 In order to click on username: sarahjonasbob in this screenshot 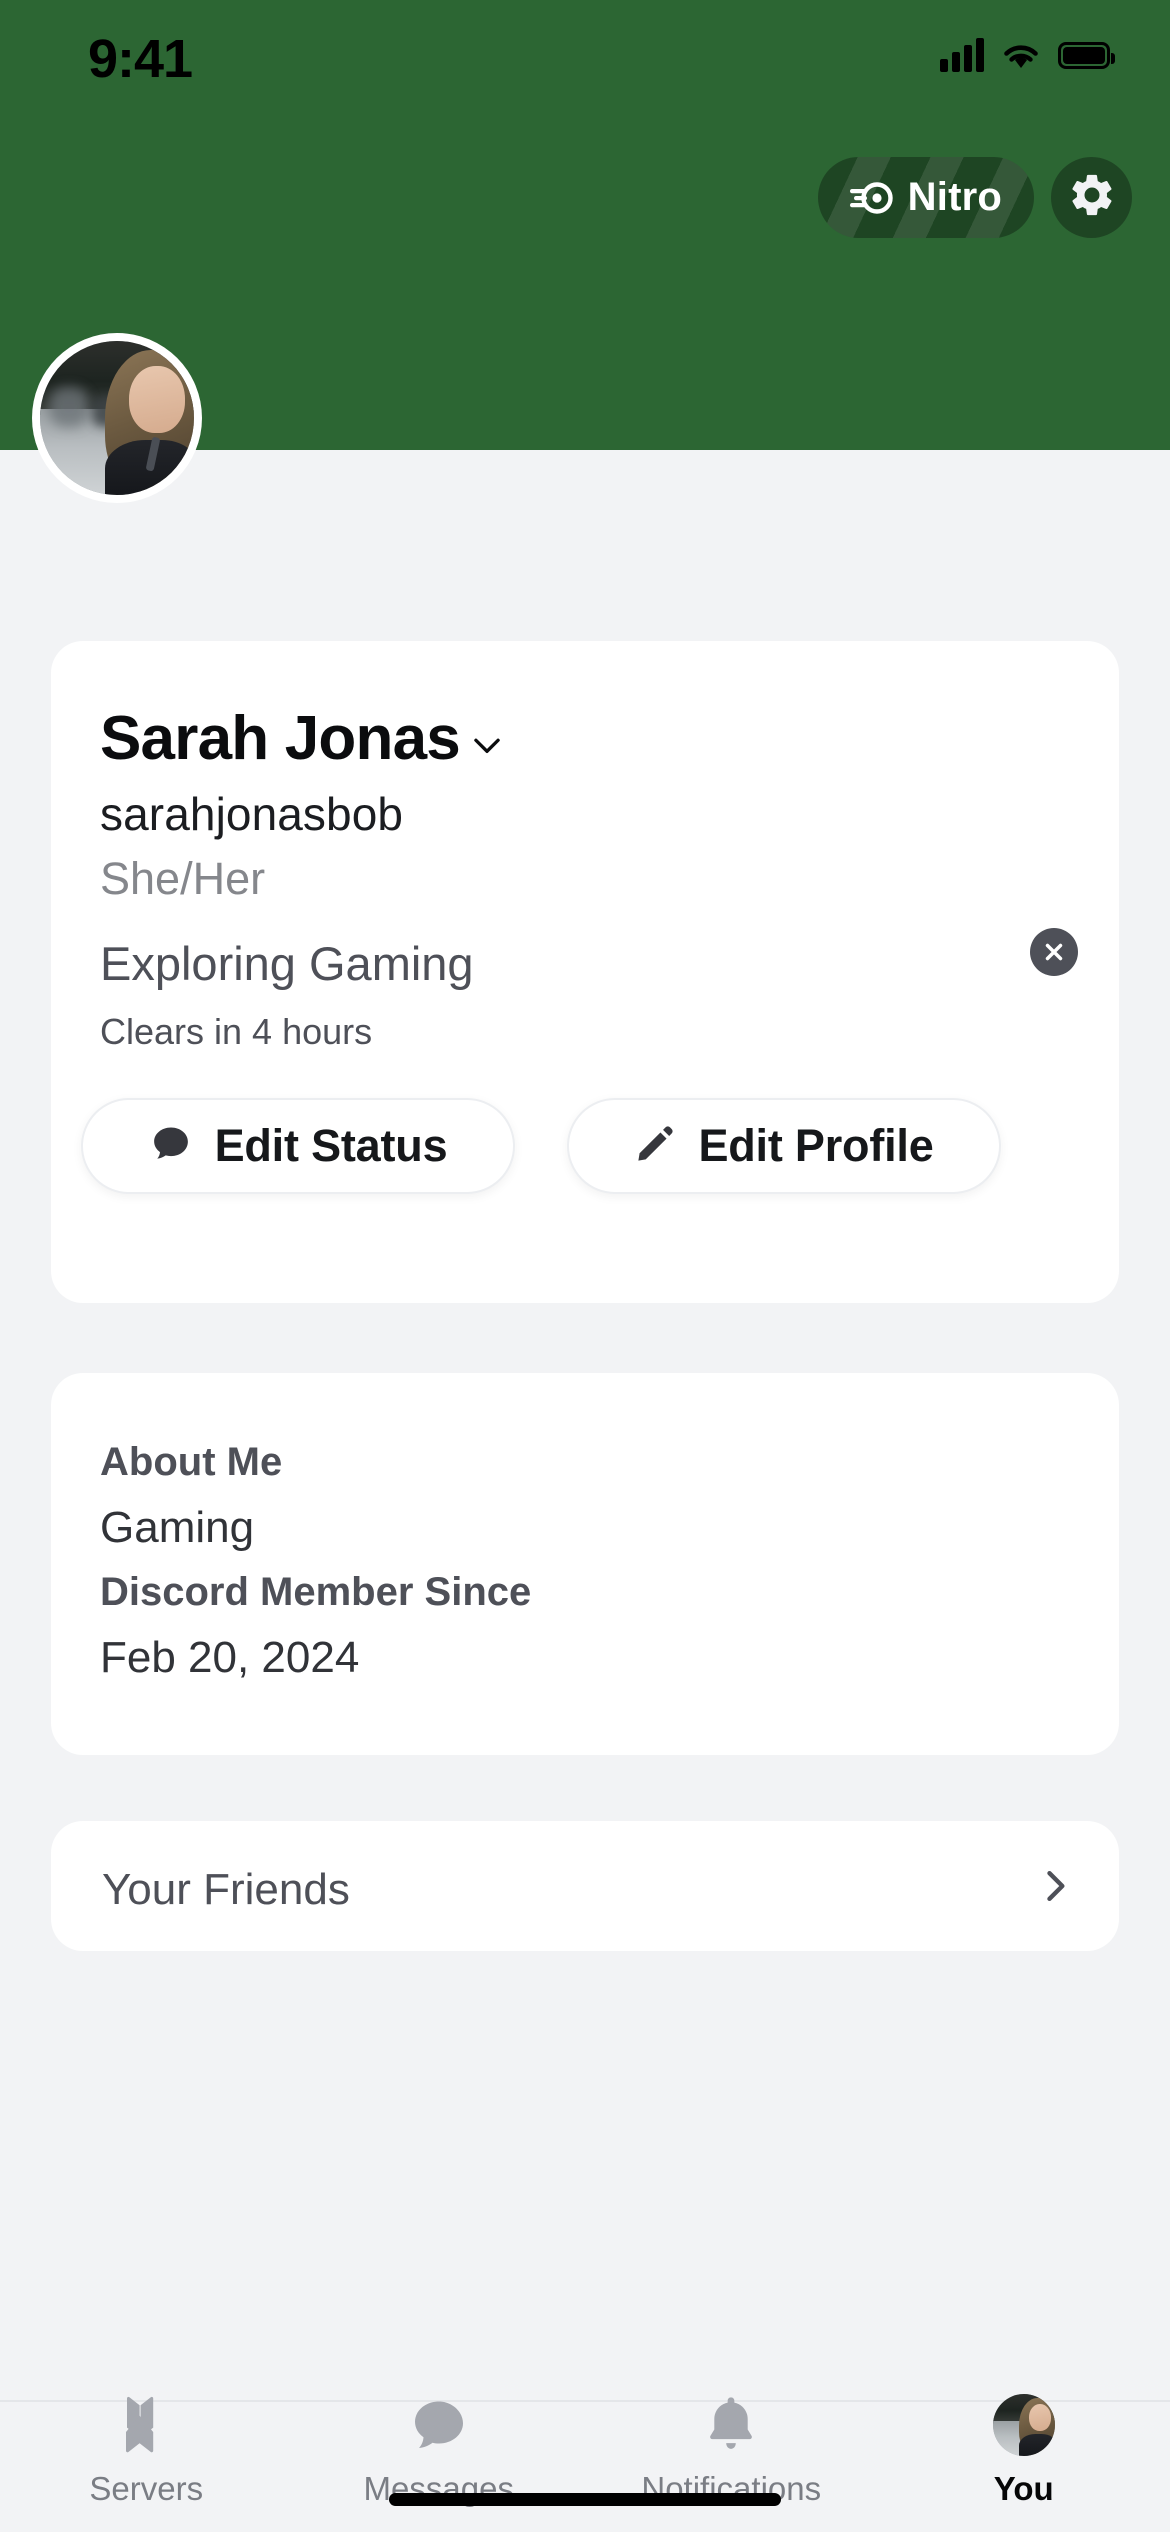, I will do `click(252, 814)`.